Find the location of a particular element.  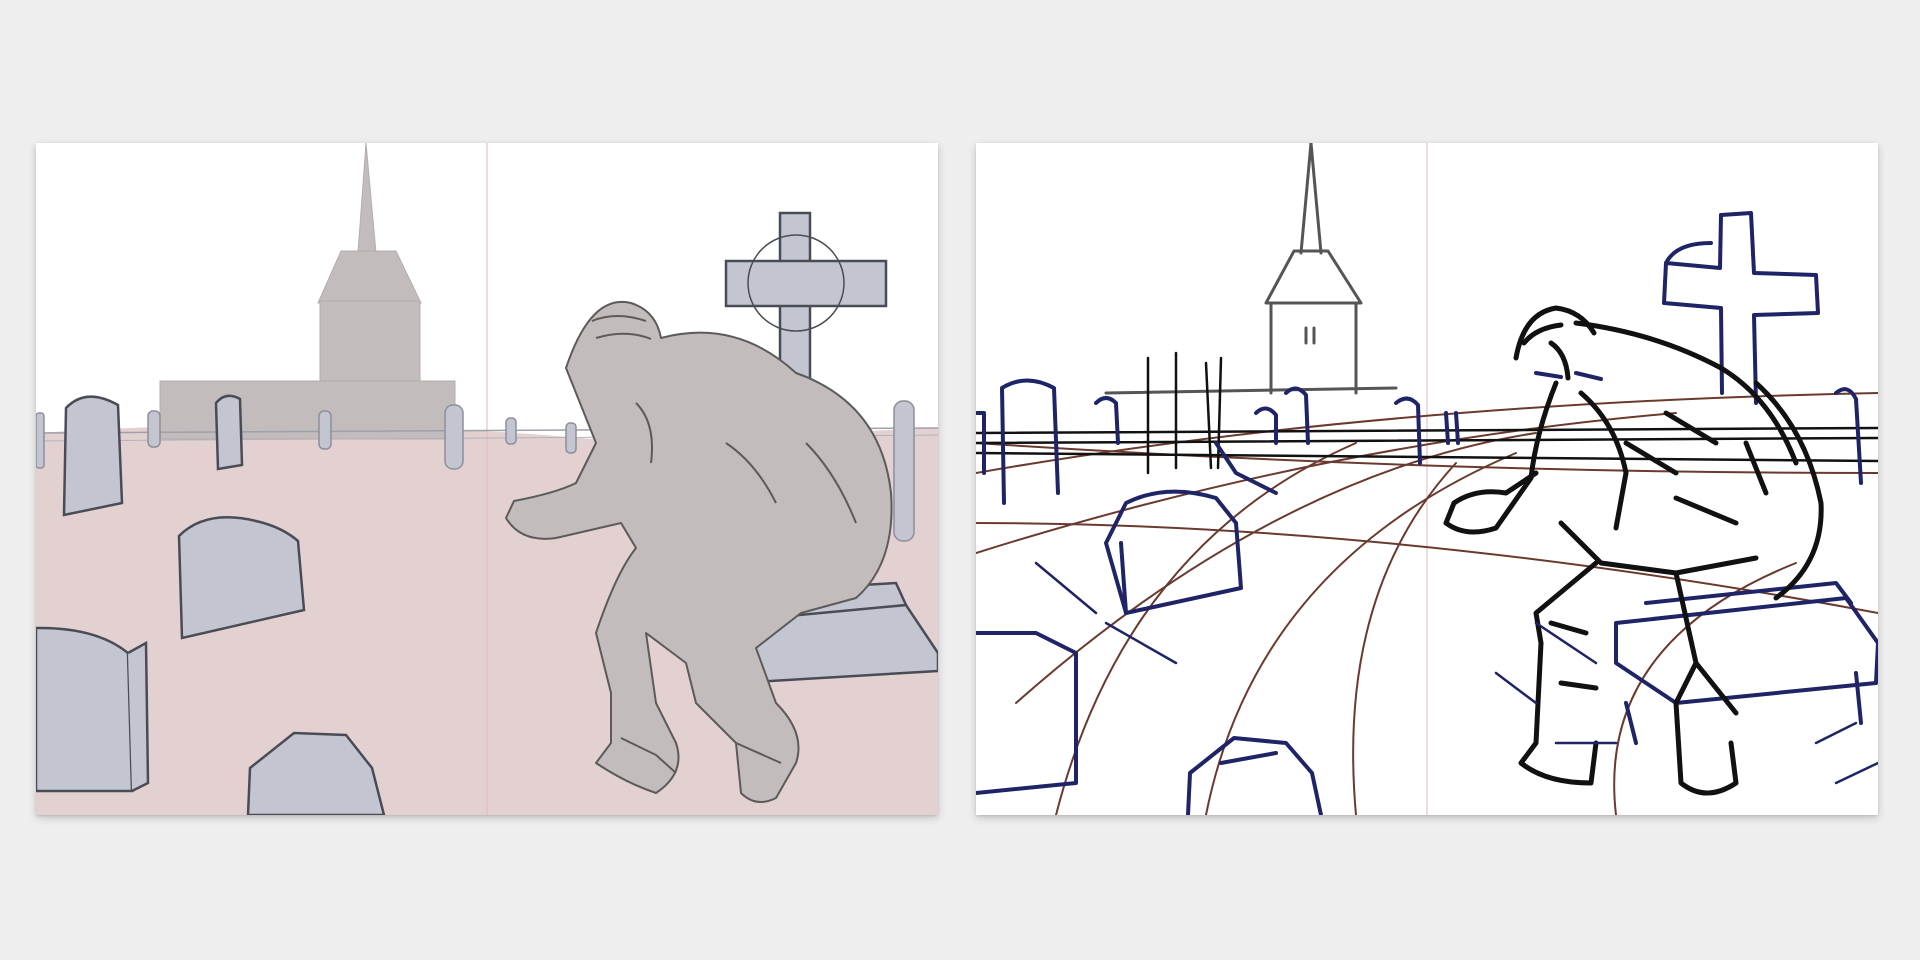

sketch-marks is located at coordinates (1456, 673).